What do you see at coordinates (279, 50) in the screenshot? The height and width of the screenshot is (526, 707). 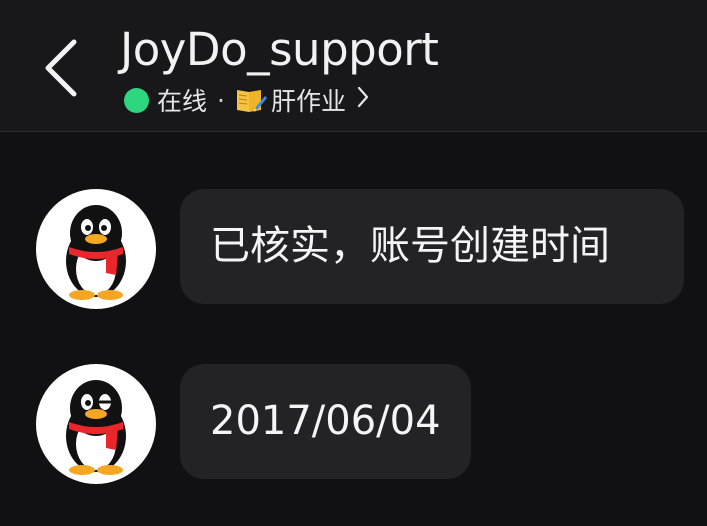 I see `chat-title: JoyDo_support` at bounding box center [279, 50].